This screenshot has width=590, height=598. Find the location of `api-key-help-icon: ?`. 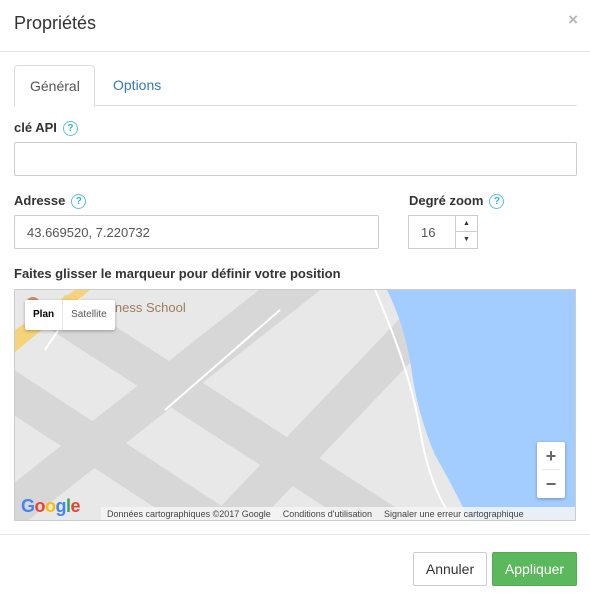

api-key-help-icon: ? is located at coordinates (70, 128).